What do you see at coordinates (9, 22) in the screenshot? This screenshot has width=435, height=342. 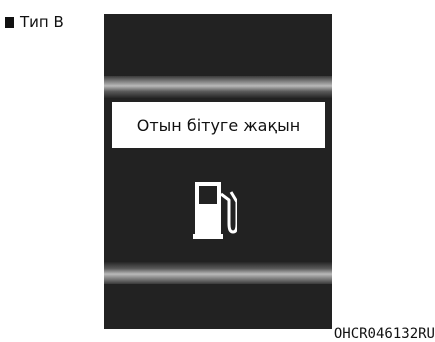 I see `square-bullet-icon` at bounding box center [9, 22].